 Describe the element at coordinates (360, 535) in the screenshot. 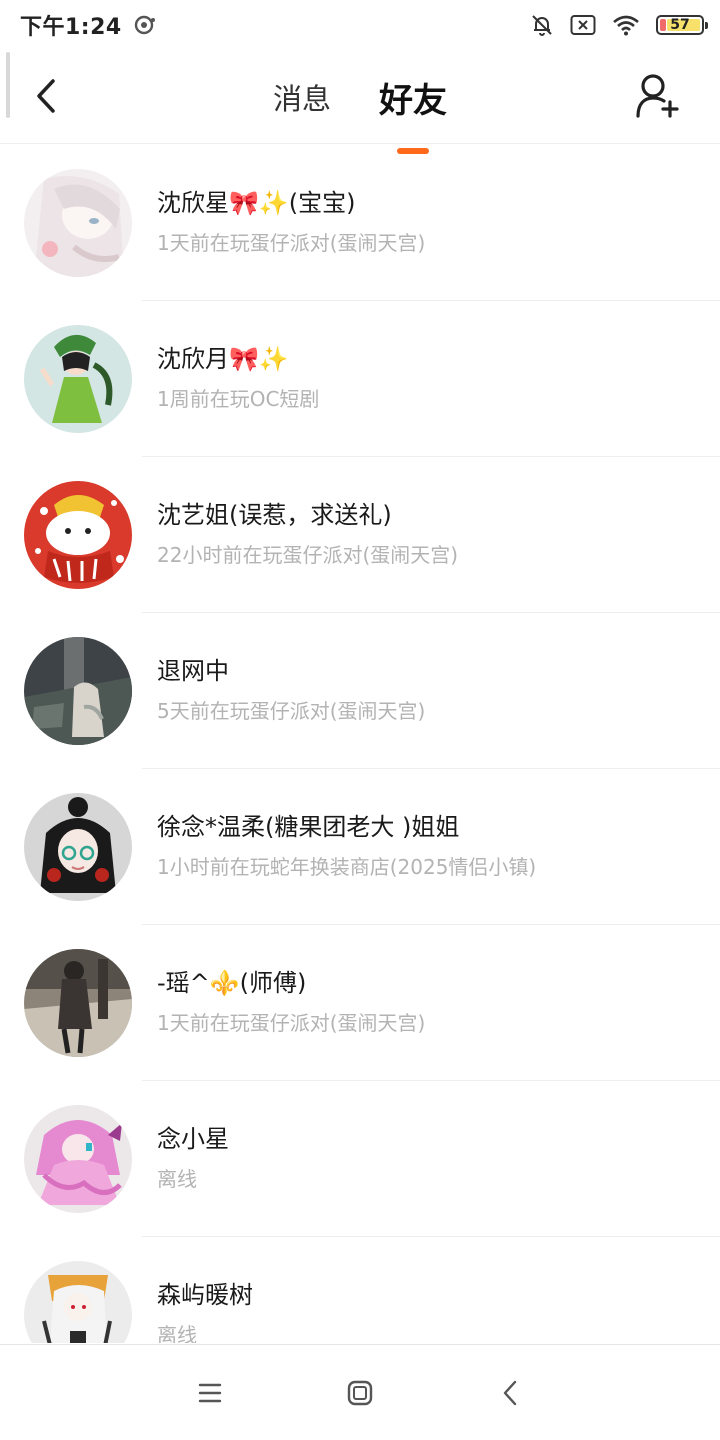

I see `friend-row: 沈艺姐(误惹，求送礼) 22小时前在玩蛋仔派对(蛋闹天宫)` at that location.